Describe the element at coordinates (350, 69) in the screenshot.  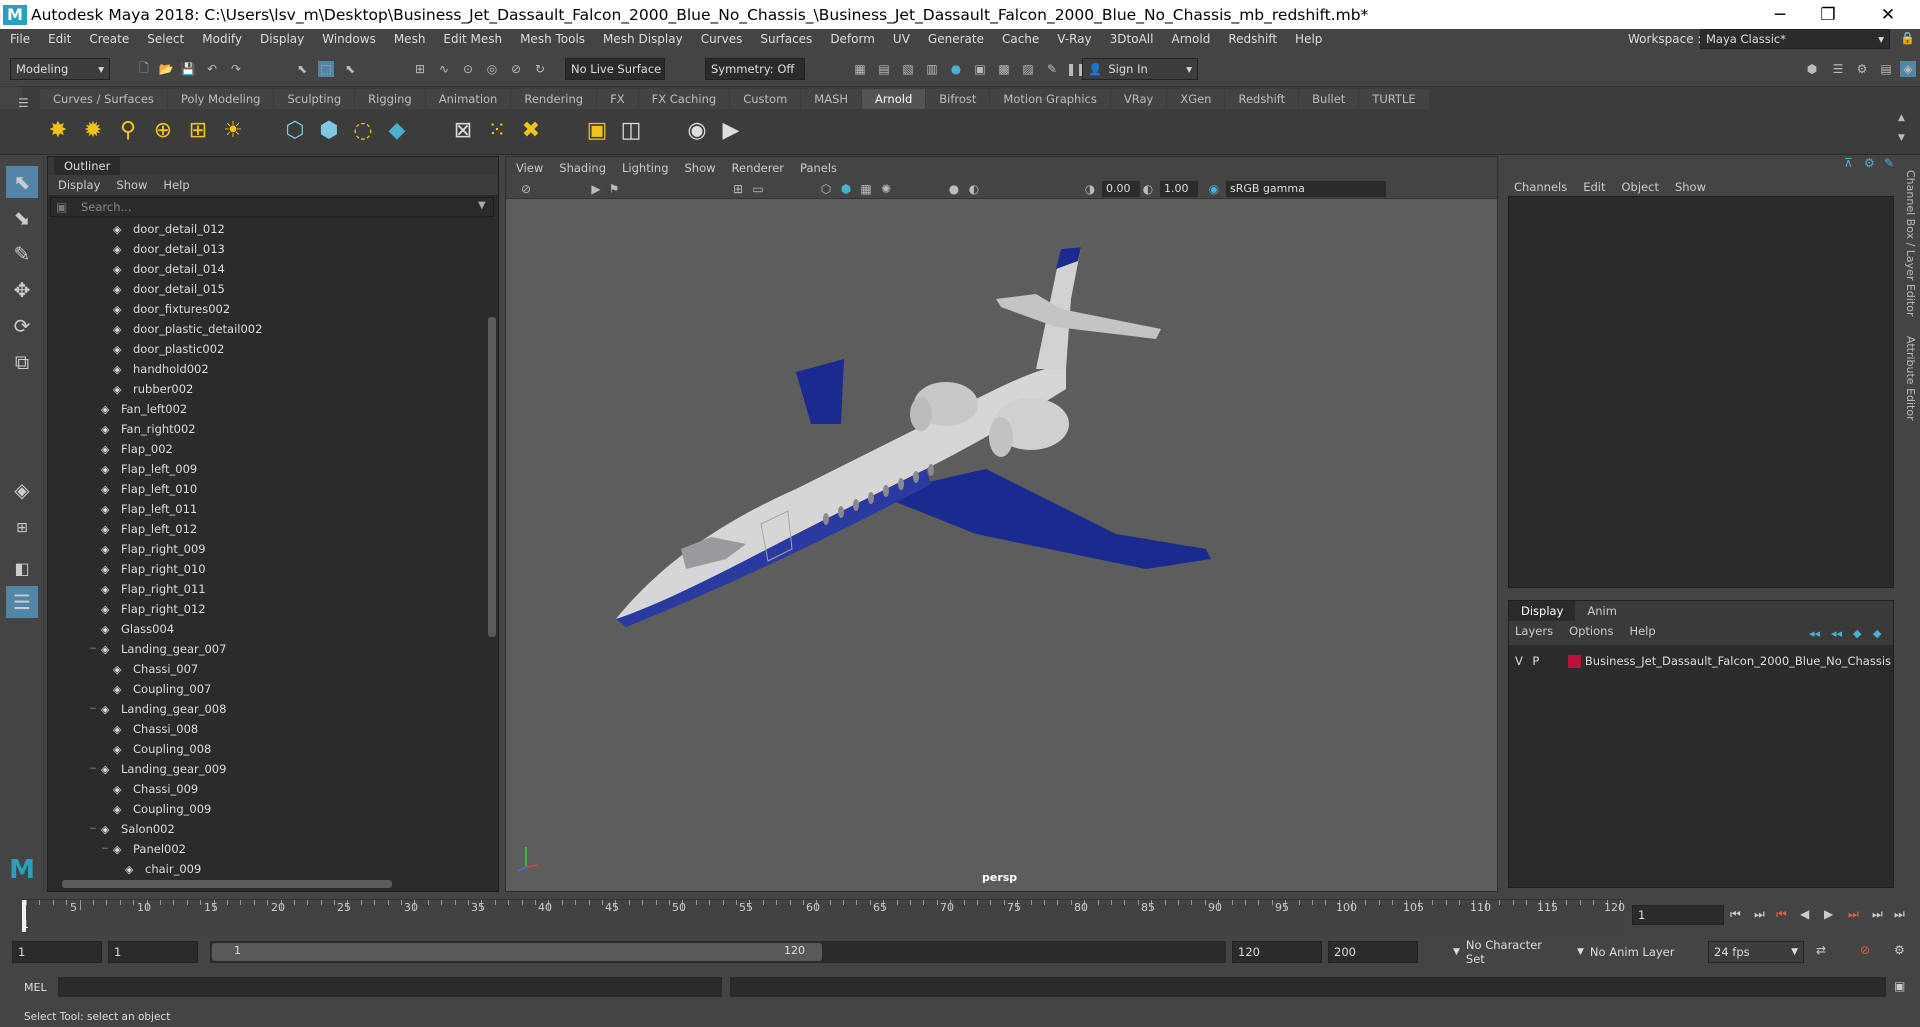
I see `select-component-icon: ⬉` at that location.